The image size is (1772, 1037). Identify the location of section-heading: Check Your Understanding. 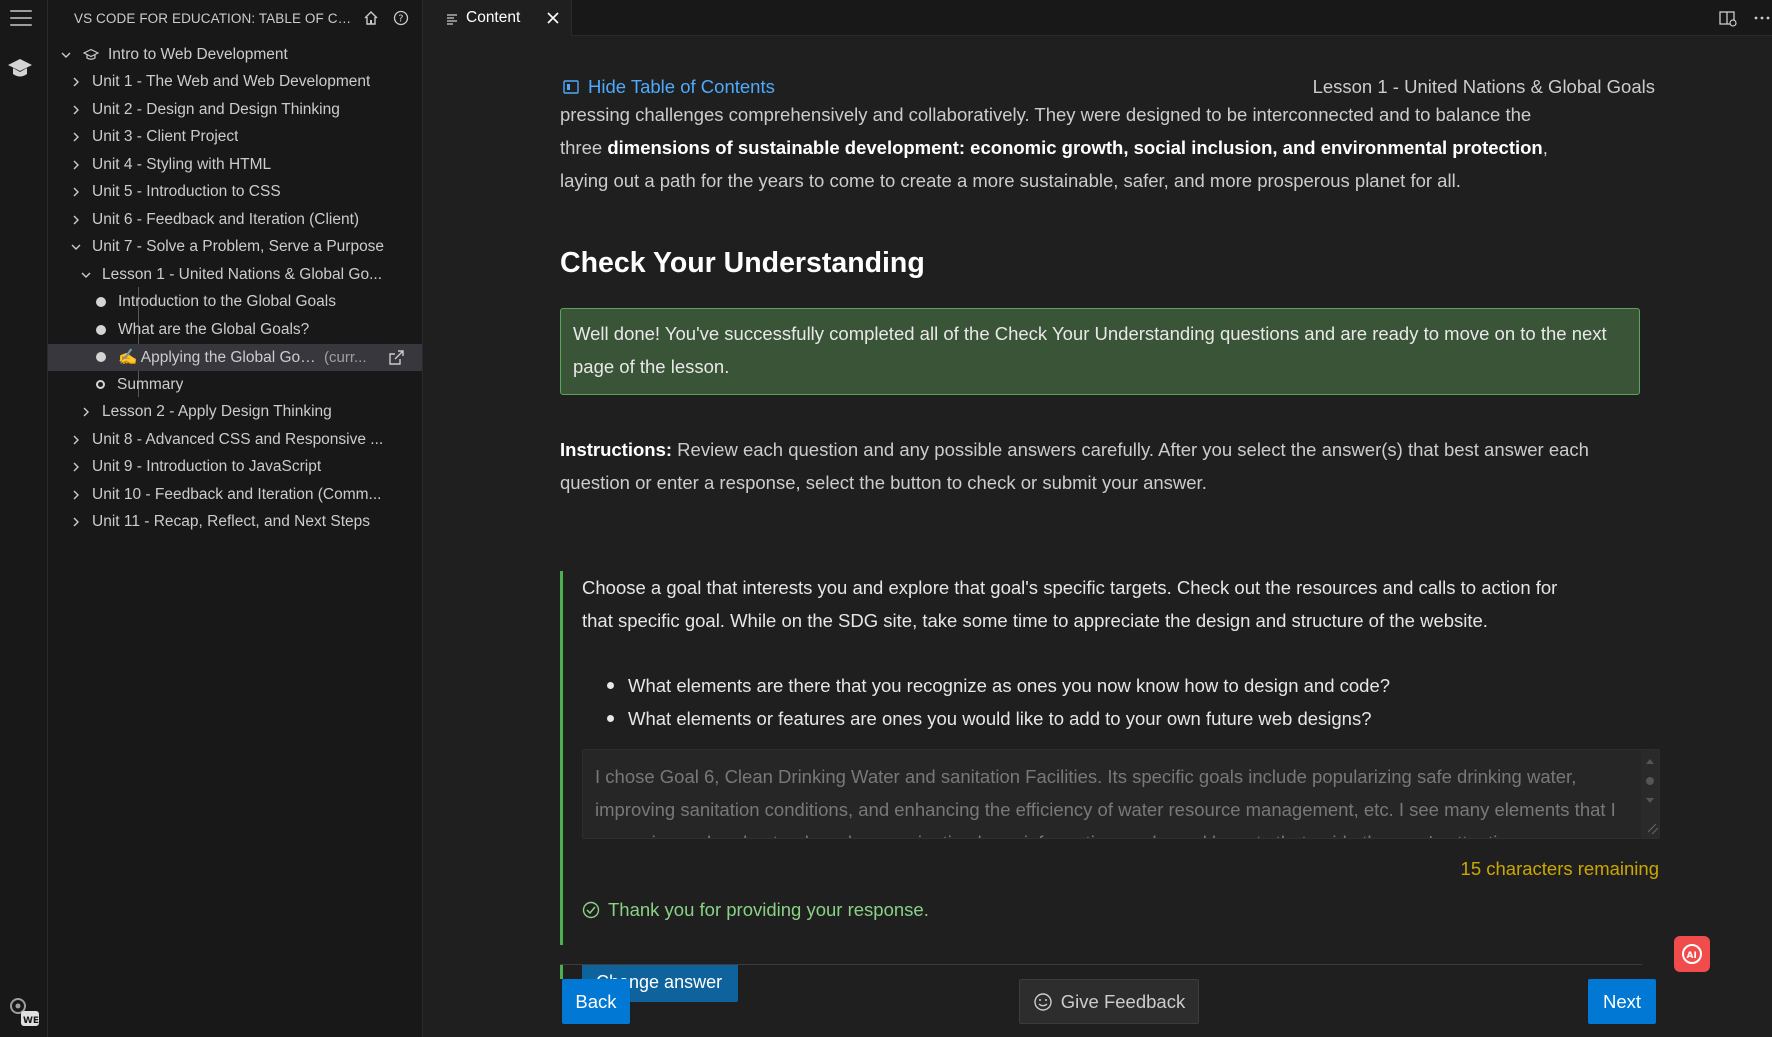
(742, 263).